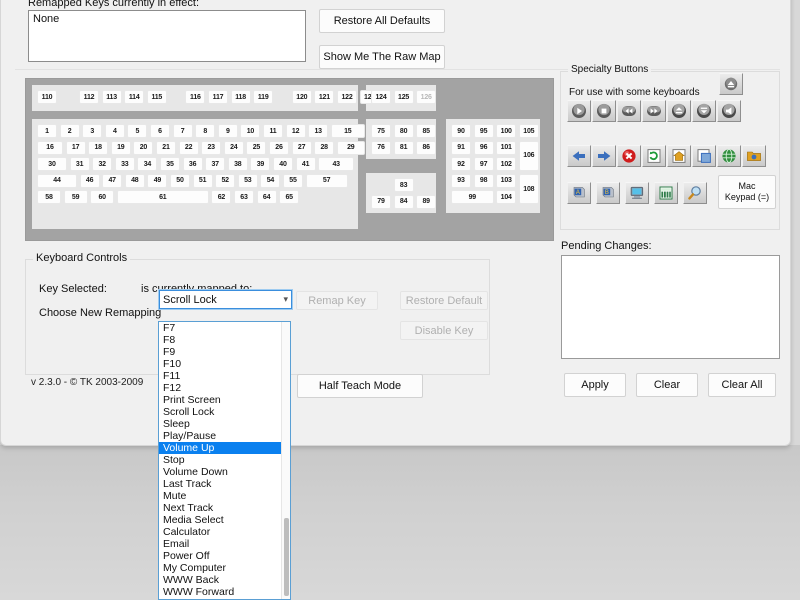  I want to click on dropdown-option: Scroll Lock, so click(220, 412).